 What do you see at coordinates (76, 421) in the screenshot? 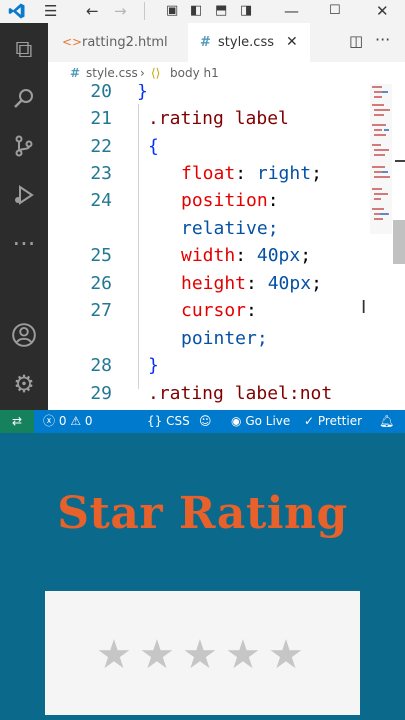
I see `warning-icon: ⚠` at bounding box center [76, 421].